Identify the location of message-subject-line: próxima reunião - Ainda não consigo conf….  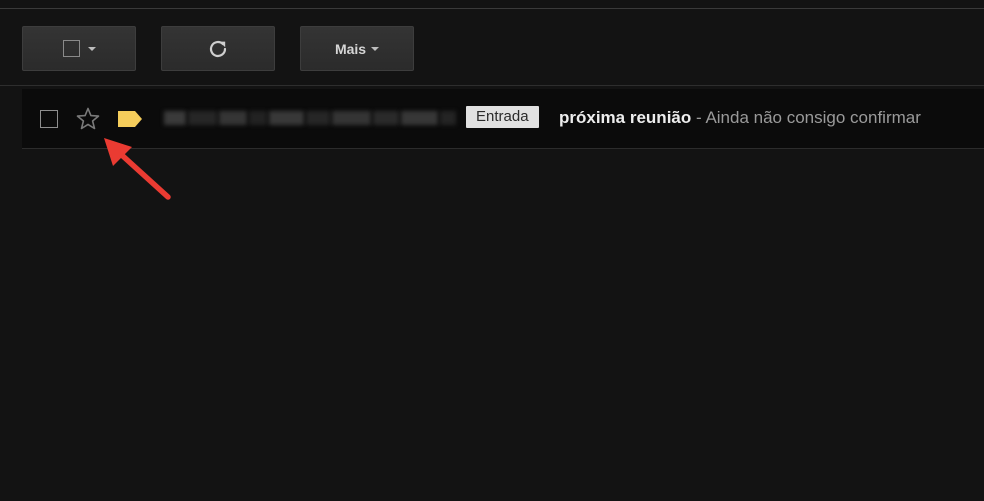
(771, 118).